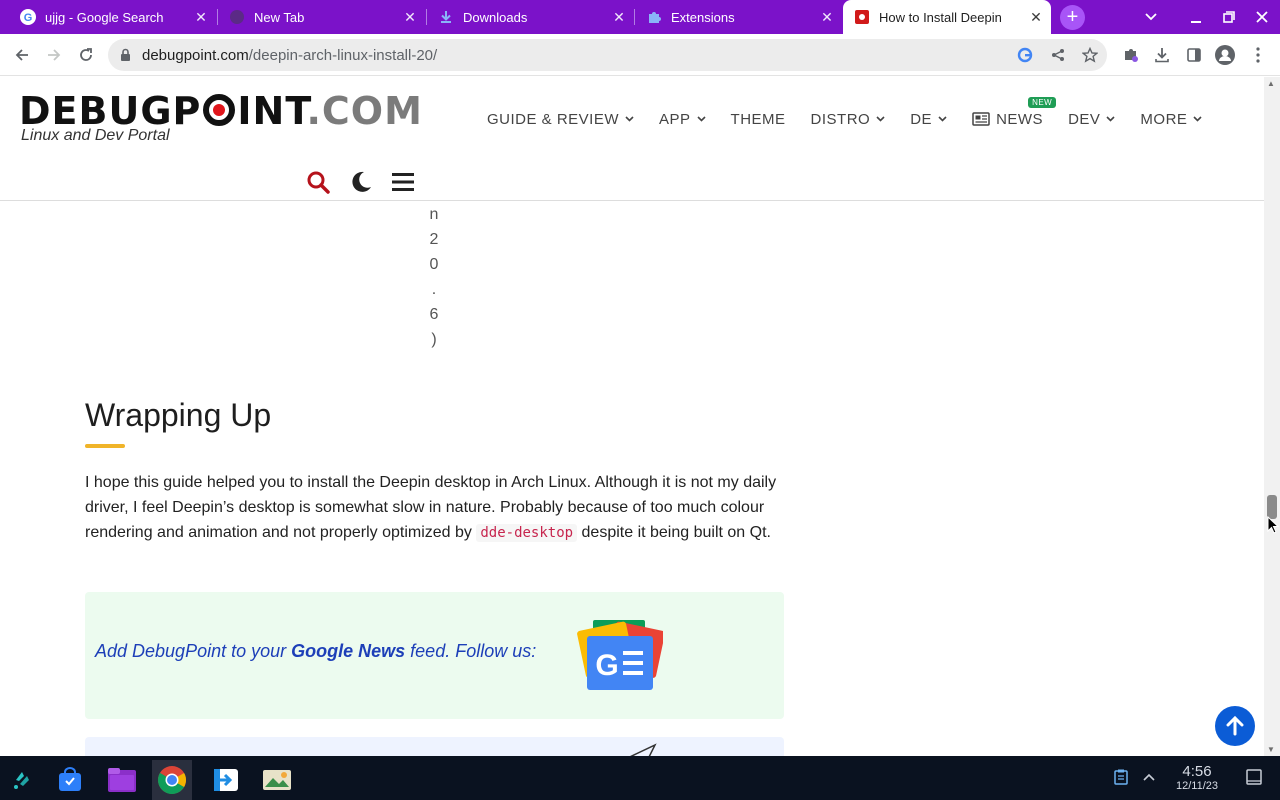 This screenshot has height=800, width=1280. What do you see at coordinates (1020, 119) in the screenshot?
I see `nav-label: NEWS` at bounding box center [1020, 119].